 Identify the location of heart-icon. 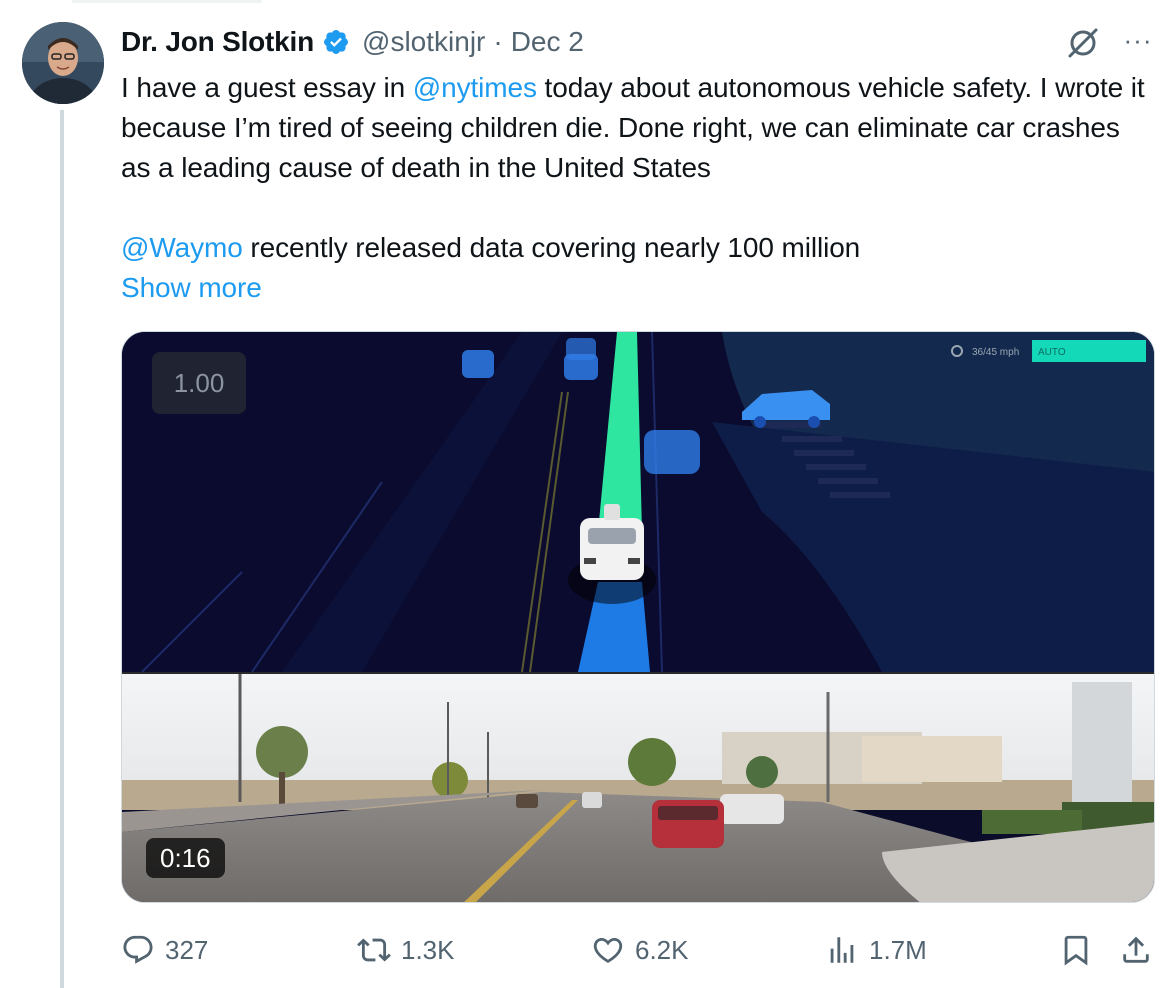
(608, 950).